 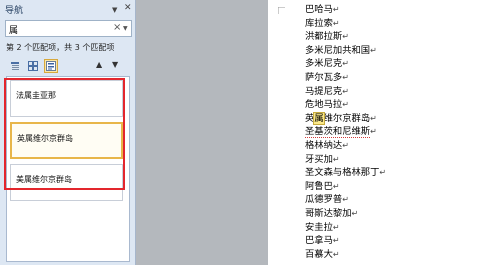 I want to click on line-text: 安圭拉, so click(x=319, y=227).